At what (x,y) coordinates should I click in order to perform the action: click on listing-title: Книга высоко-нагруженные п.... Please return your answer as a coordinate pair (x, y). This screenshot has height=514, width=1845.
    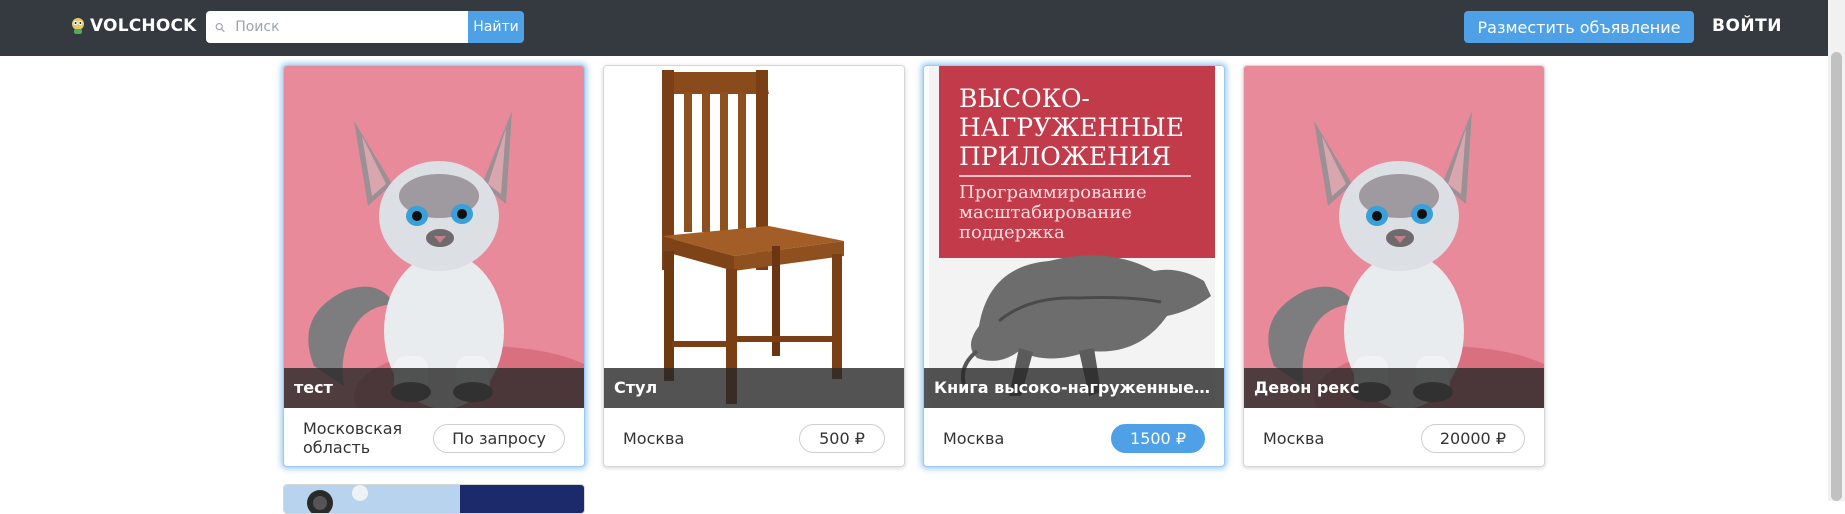
    Looking at the image, I should click on (1074, 388).